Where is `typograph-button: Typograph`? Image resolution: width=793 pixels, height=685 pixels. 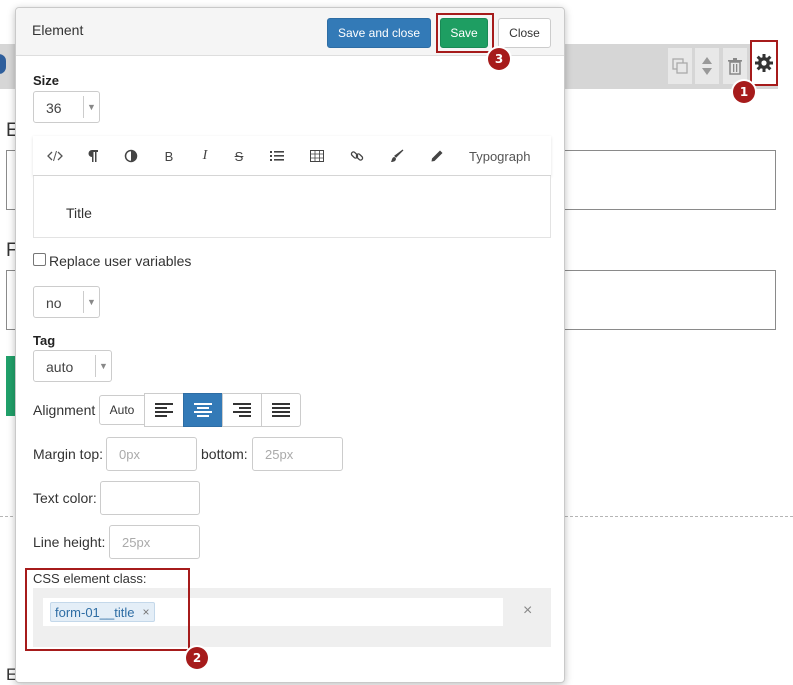 typograph-button: Typograph is located at coordinates (499, 156).